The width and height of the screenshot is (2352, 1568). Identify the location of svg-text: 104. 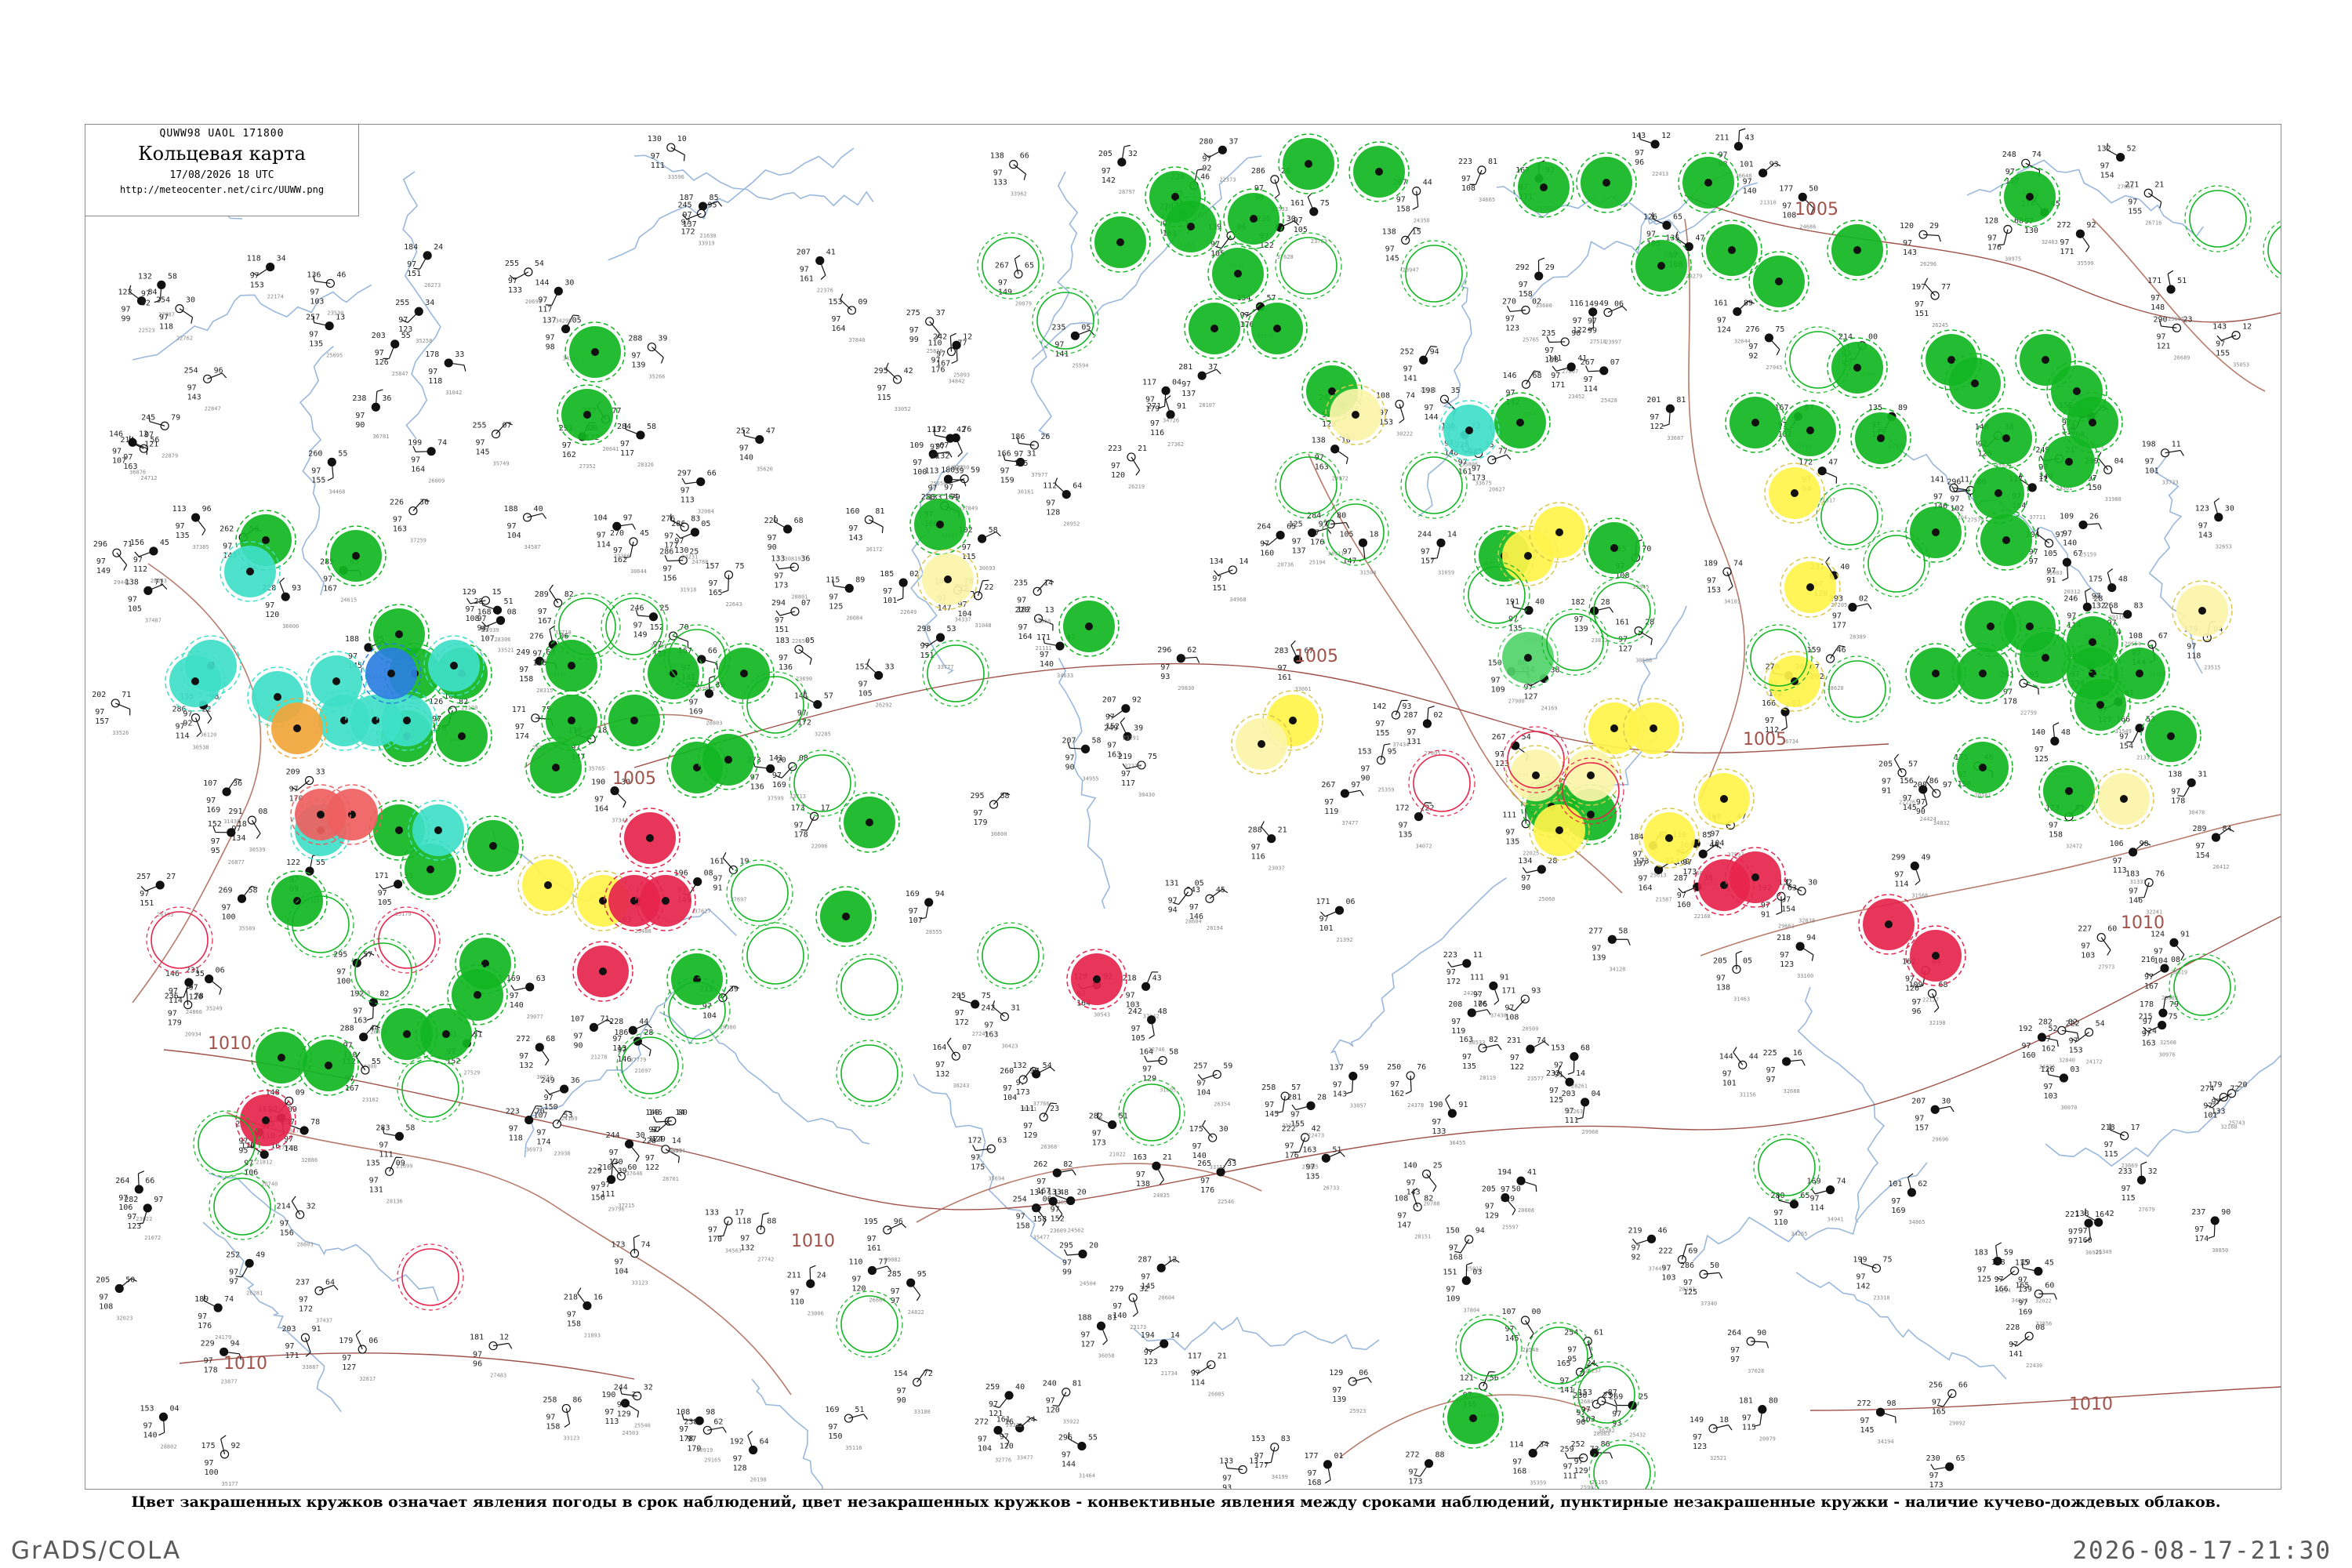
(2161, 961).